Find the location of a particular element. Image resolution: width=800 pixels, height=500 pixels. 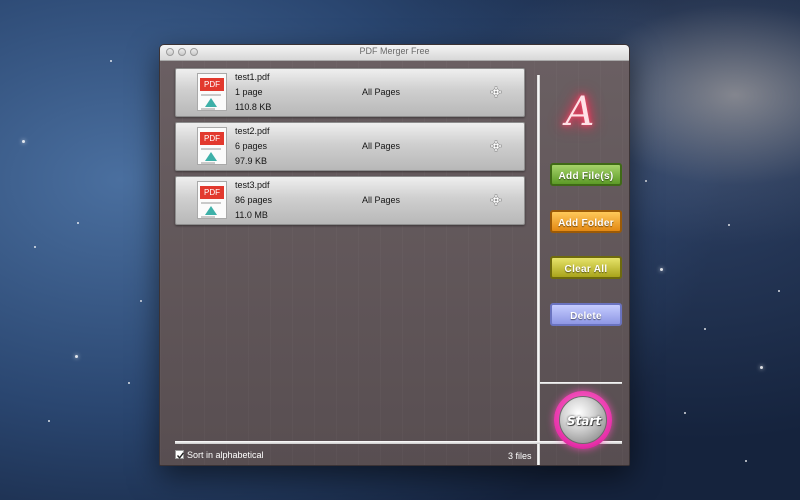

file-name: test2.pdf is located at coordinates (252, 131).